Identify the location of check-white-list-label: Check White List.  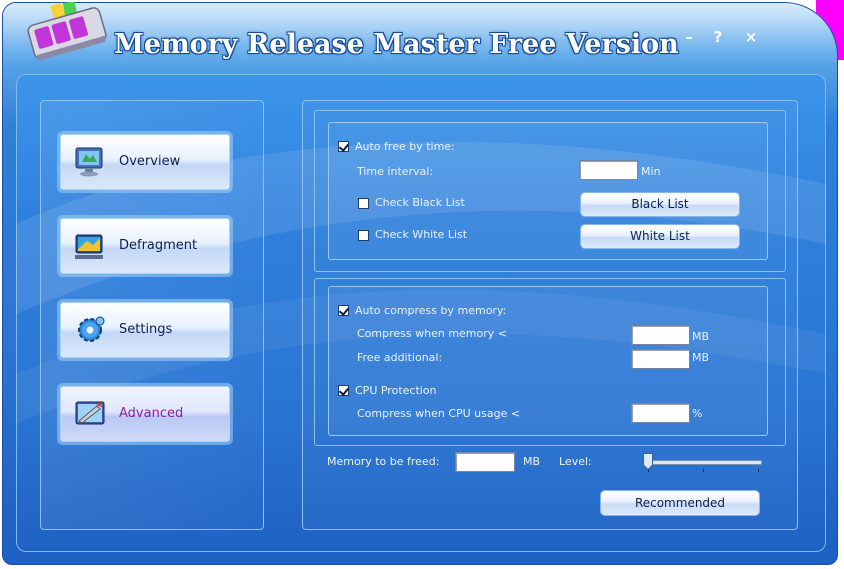
(421, 234).